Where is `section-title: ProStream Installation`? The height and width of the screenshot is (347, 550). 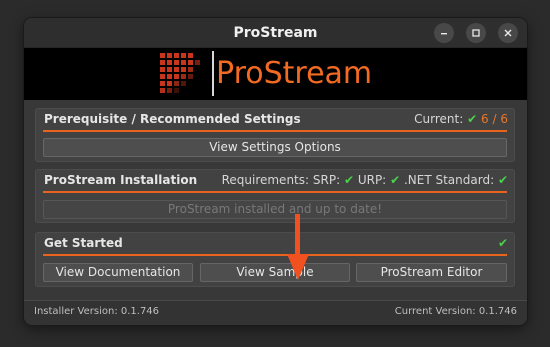 section-title: ProStream Installation is located at coordinates (121, 180).